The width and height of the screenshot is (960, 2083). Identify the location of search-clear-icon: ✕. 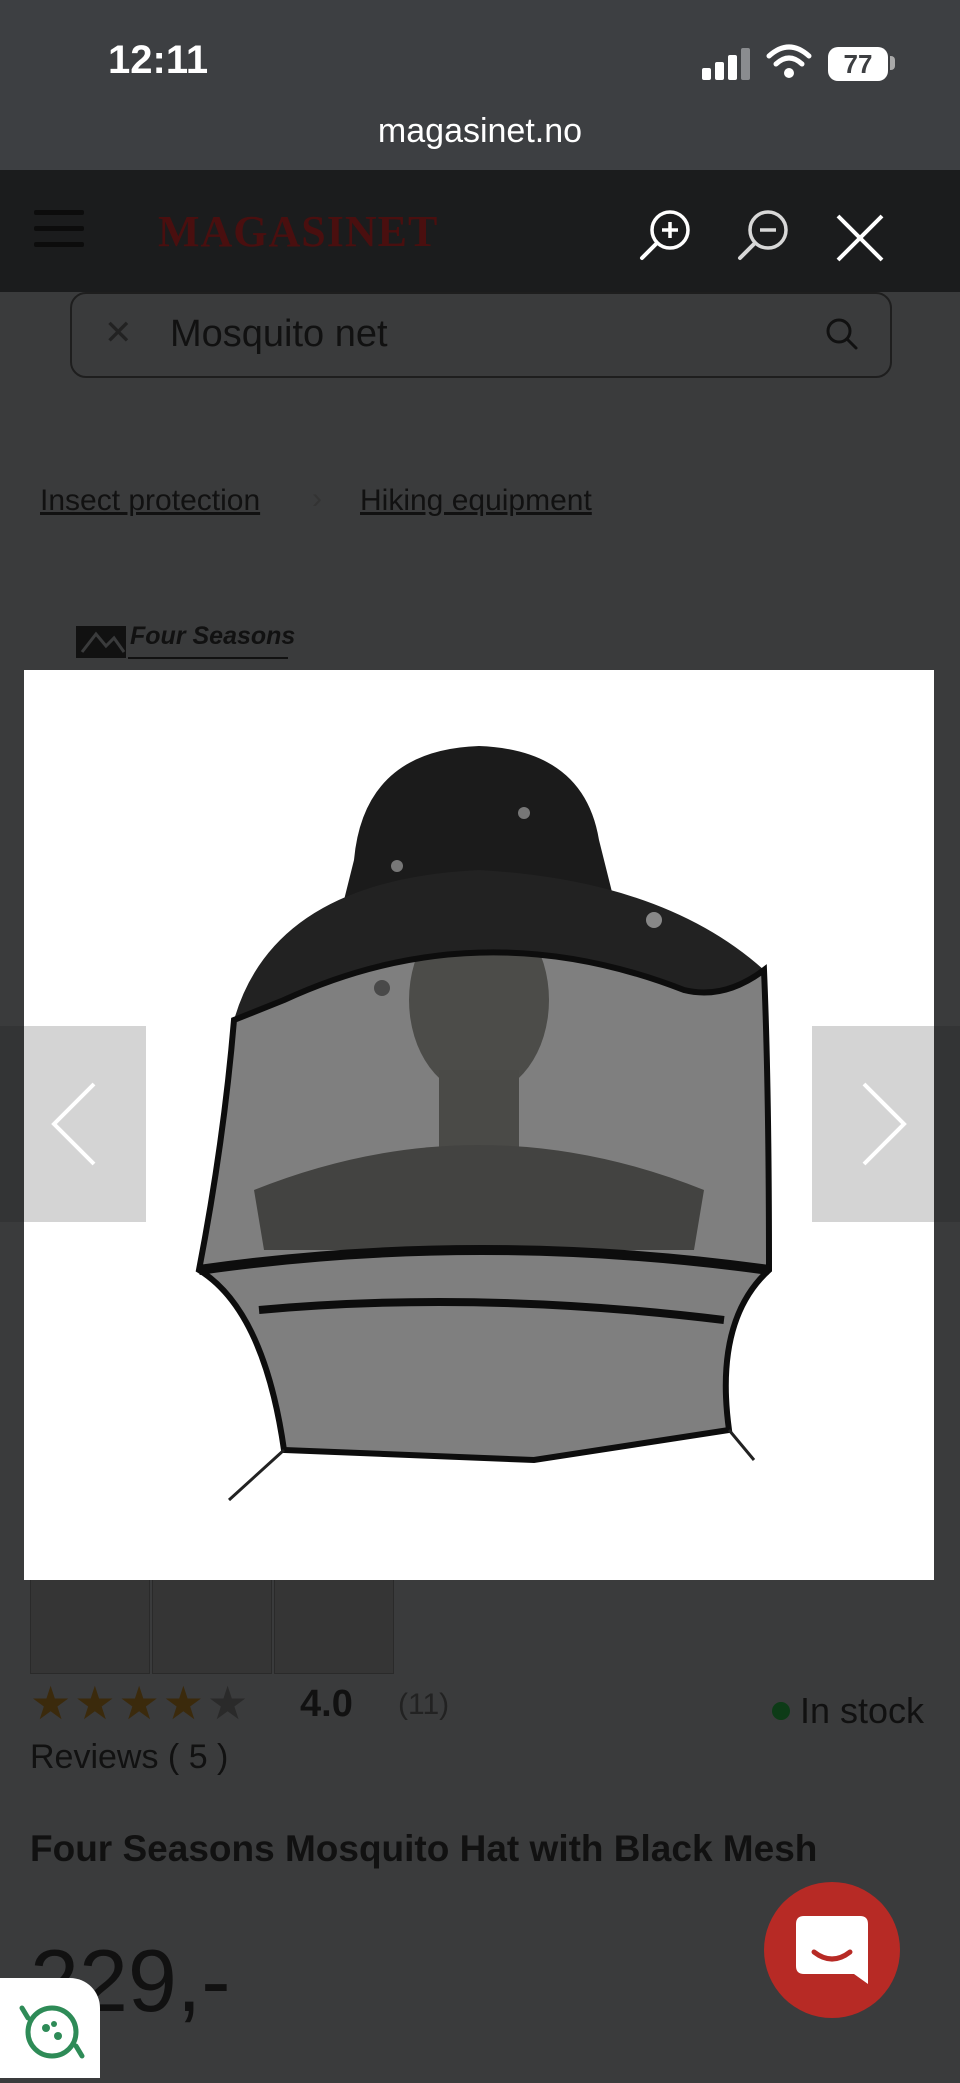
(118, 333).